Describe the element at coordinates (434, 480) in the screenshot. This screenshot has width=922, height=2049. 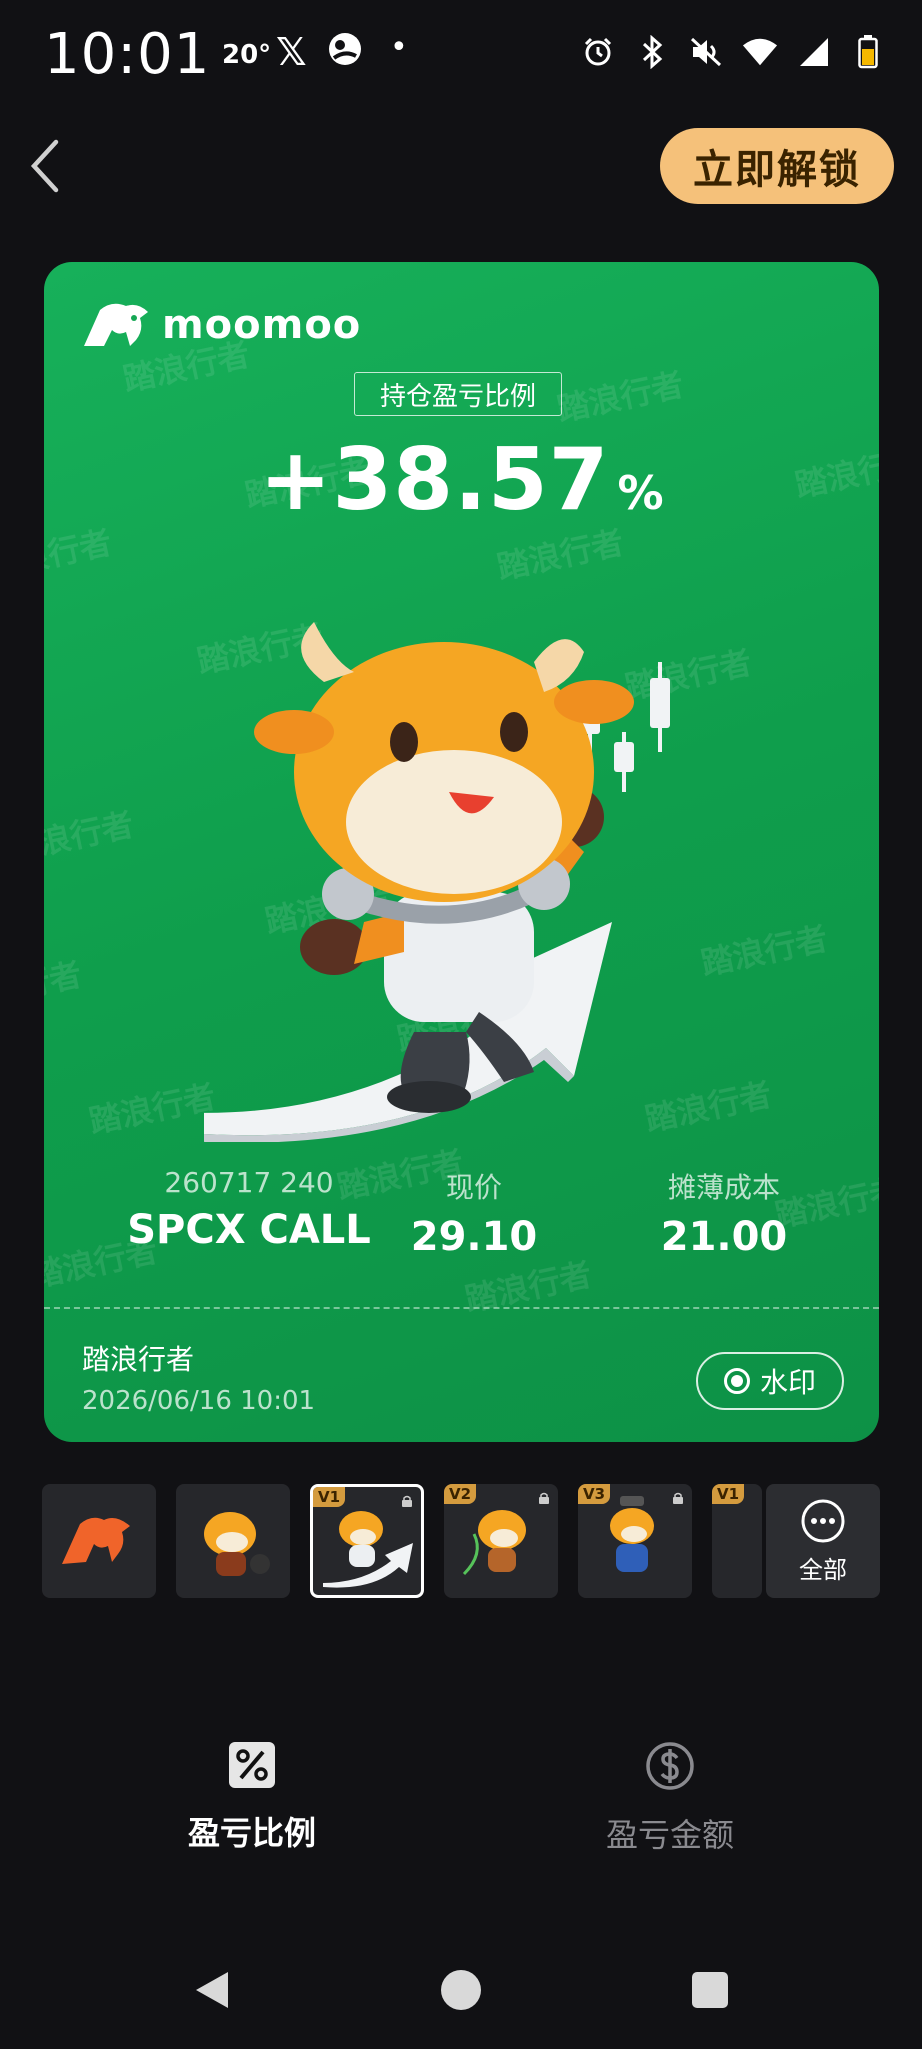
I see `pnl-ratio-number: +38.57` at that location.